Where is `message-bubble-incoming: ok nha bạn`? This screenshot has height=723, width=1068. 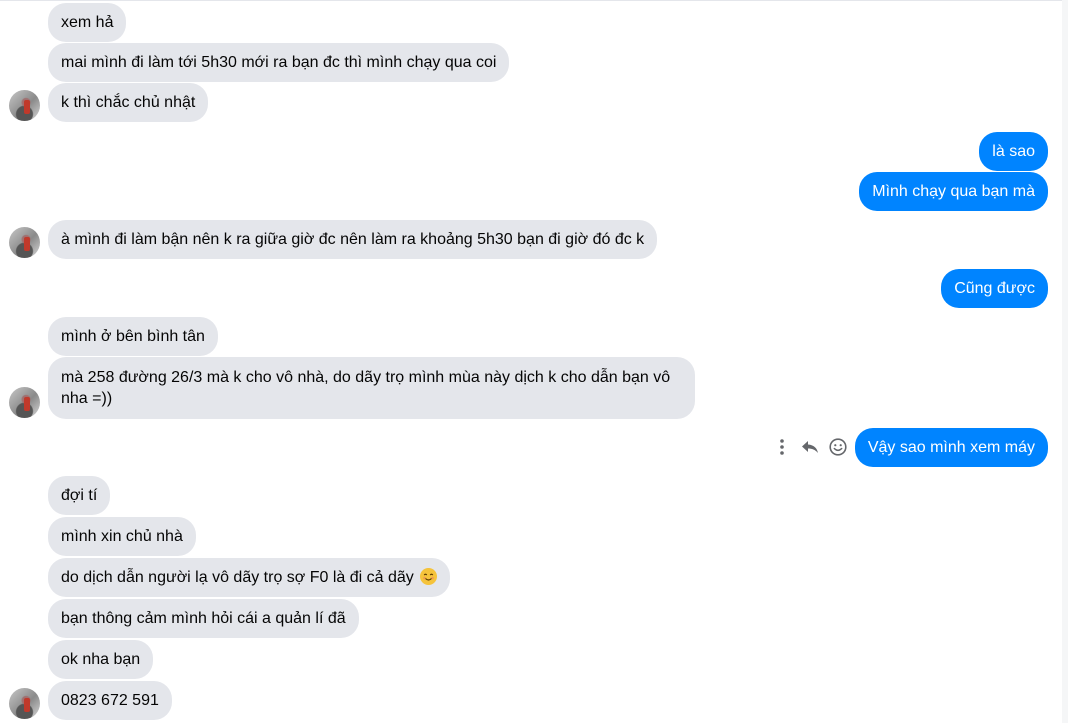
message-bubble-incoming: ok nha bạn is located at coordinates (101, 659).